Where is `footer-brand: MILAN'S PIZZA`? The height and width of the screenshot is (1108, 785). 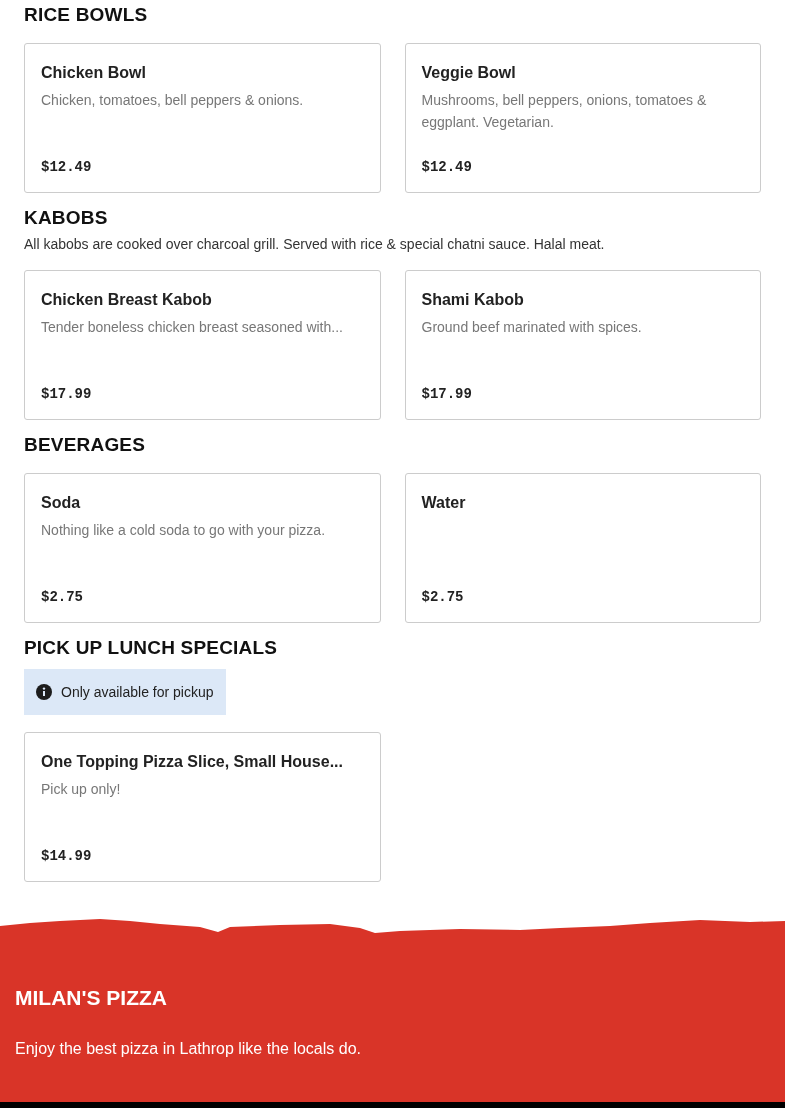 footer-brand: MILAN'S PIZZA is located at coordinates (91, 998).